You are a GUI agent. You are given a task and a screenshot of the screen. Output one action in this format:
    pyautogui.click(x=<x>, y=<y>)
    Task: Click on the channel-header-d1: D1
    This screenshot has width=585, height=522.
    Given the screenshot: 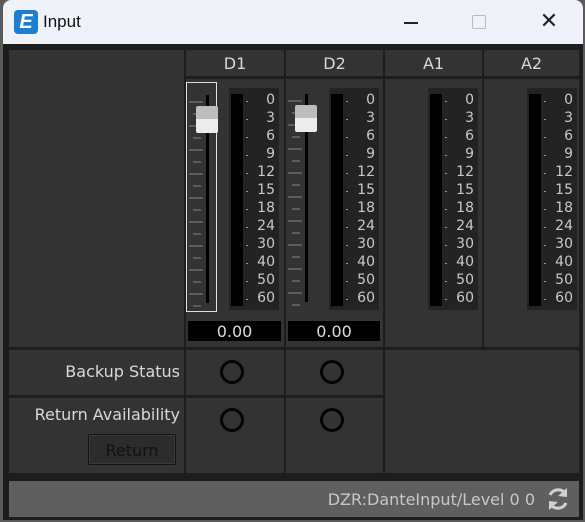 What is the action you would take?
    pyautogui.click(x=235, y=63)
    